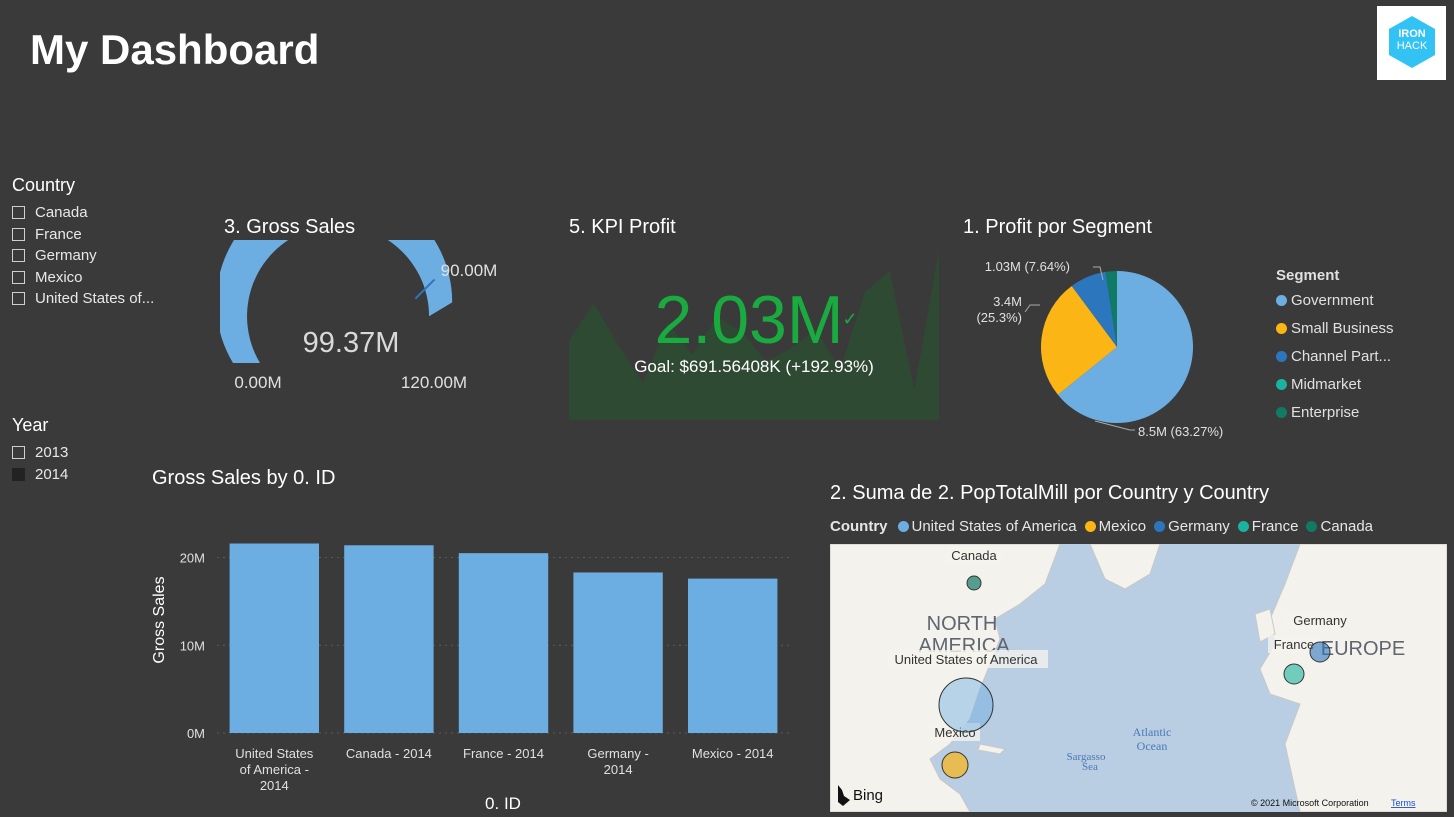  What do you see at coordinates (1294, 644) in the screenshot?
I see `map-label-france: France` at bounding box center [1294, 644].